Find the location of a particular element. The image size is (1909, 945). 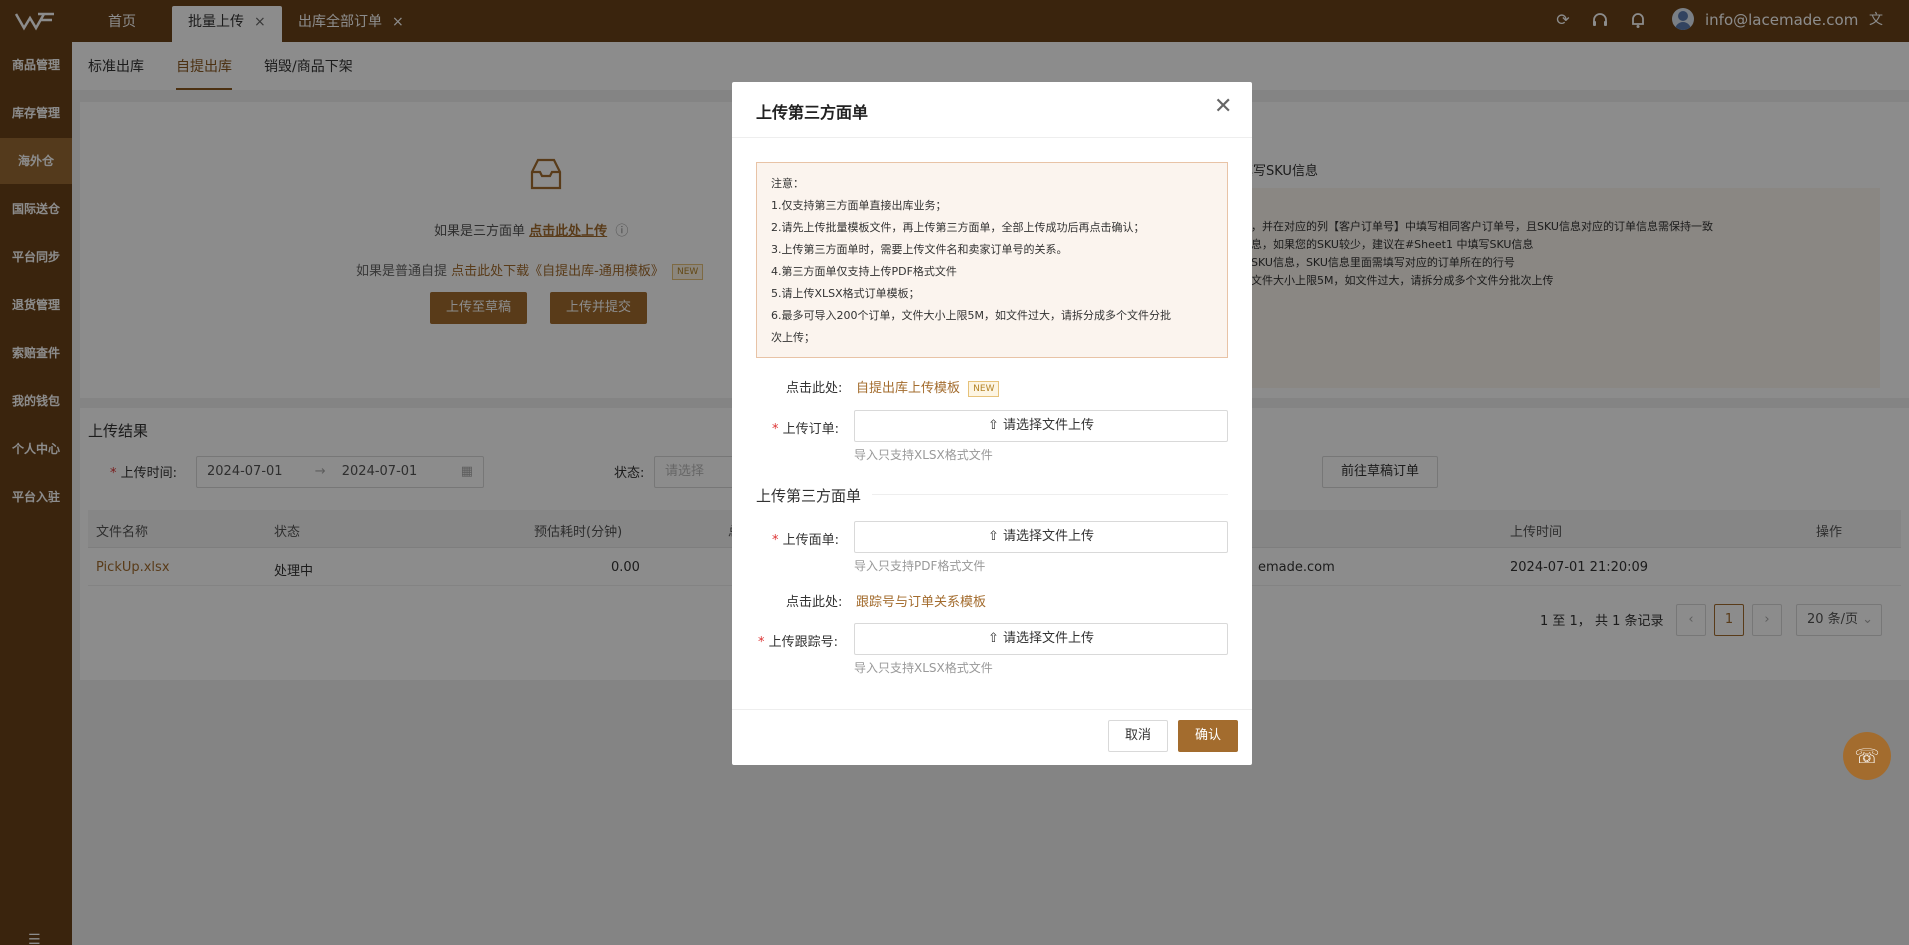

section-title-third-party: 上传第三方面单 is located at coordinates (809, 496).